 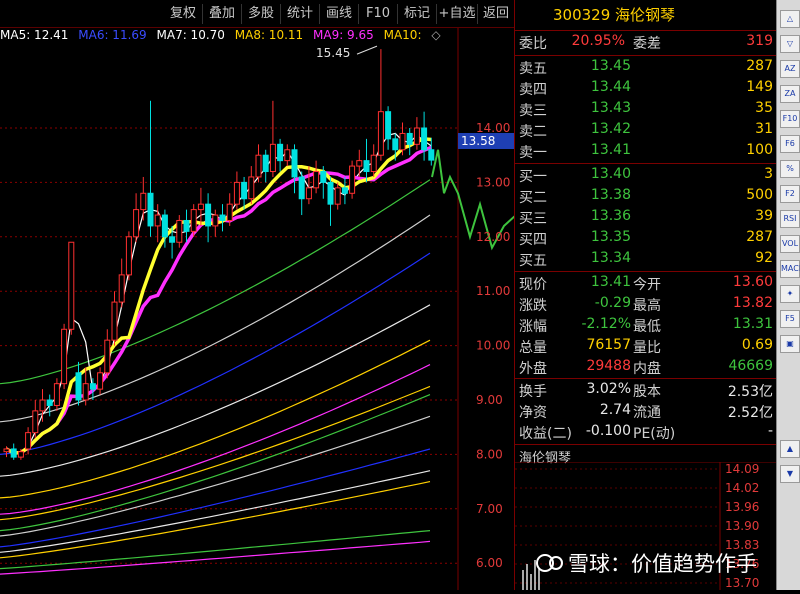 What do you see at coordinates (610, 258) in the screenshot?
I see `bid-price: 13.34` at bounding box center [610, 258].